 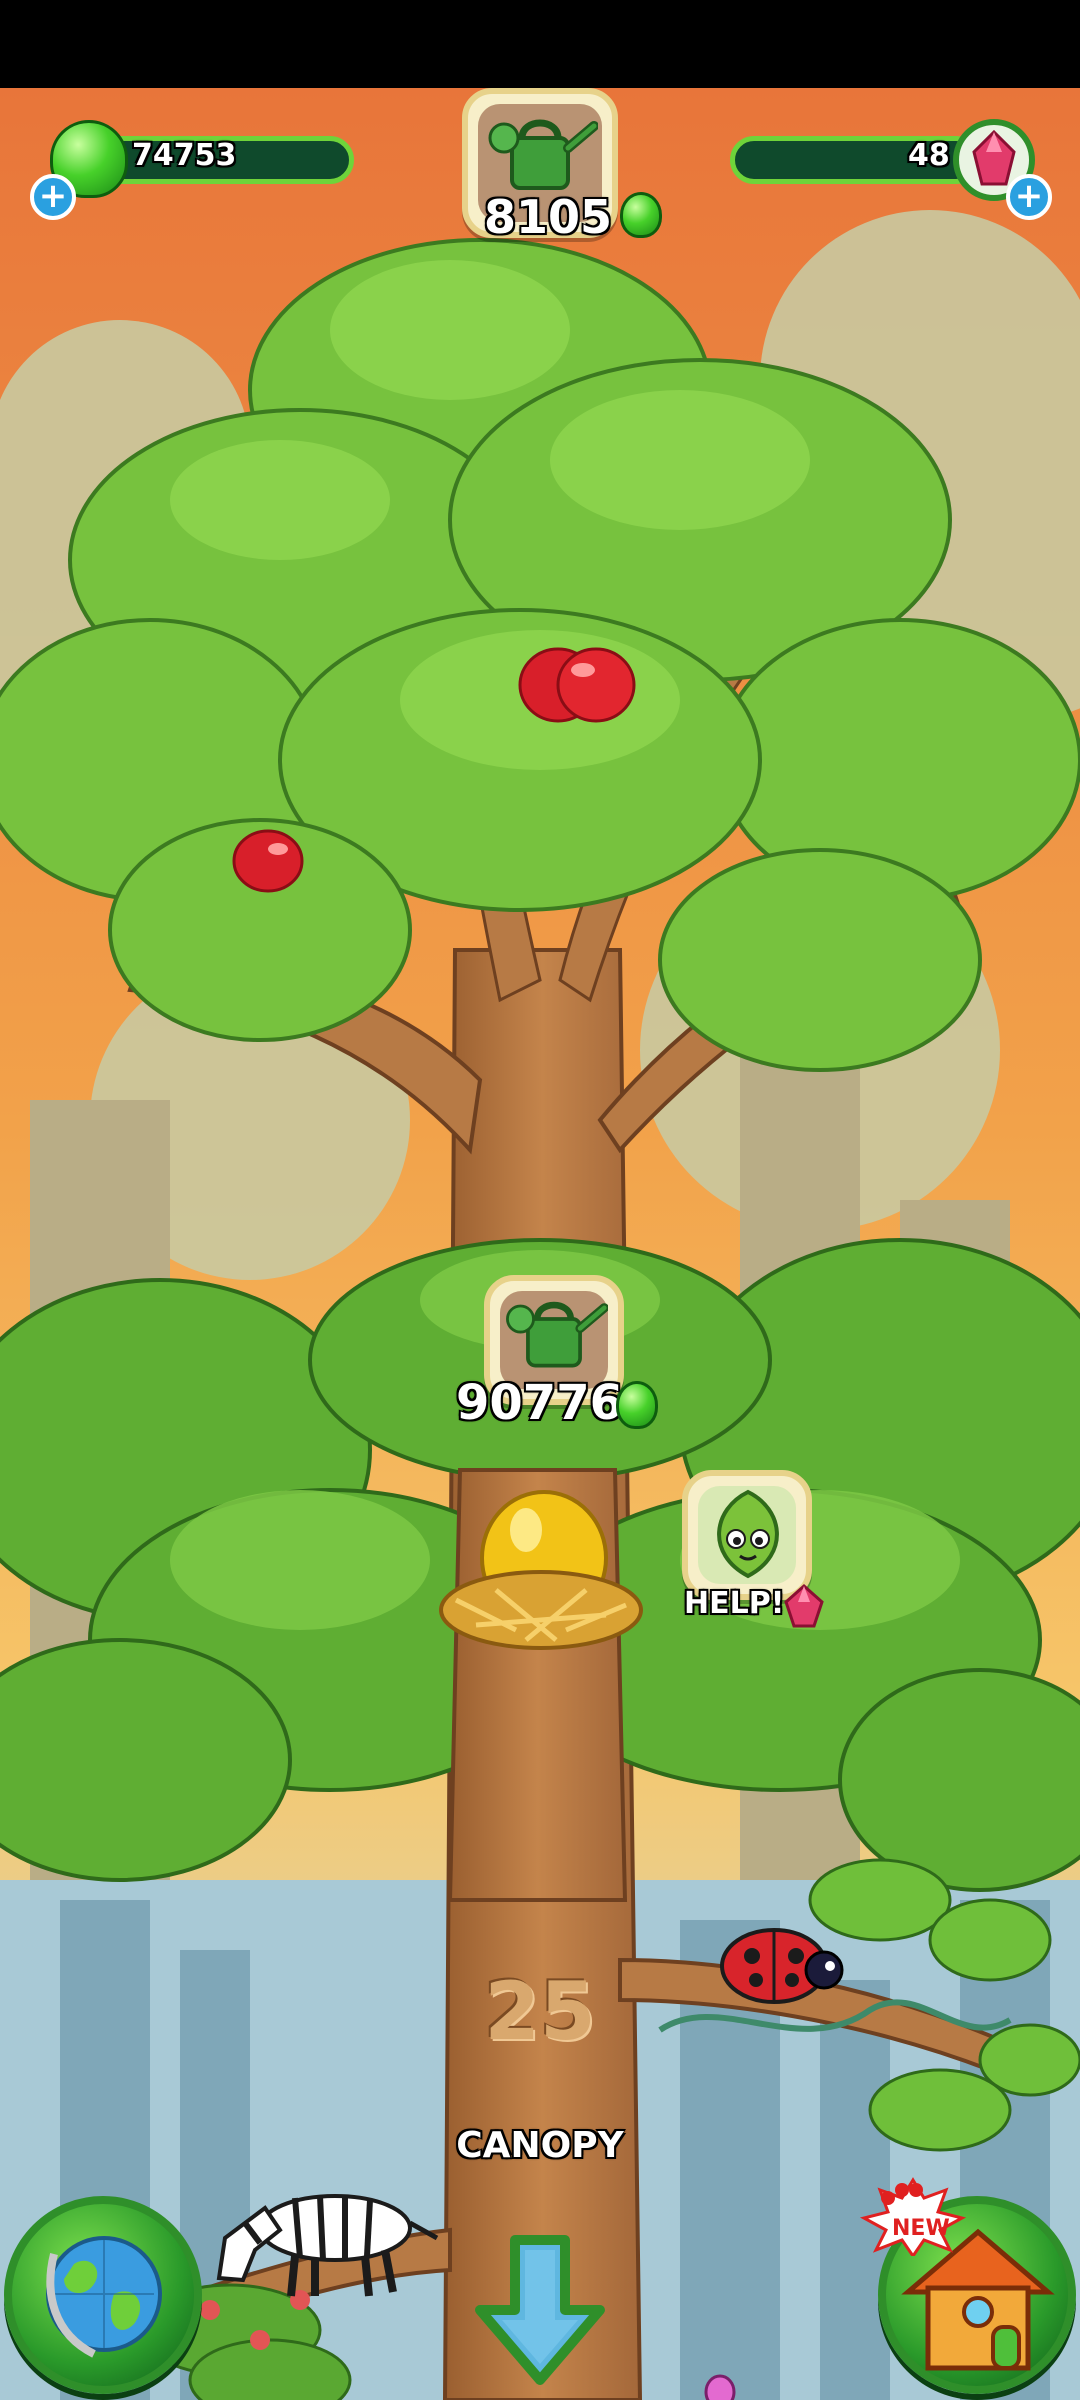 What do you see at coordinates (1029, 197) in the screenshot?
I see `add-red-gems-button: +` at bounding box center [1029, 197].